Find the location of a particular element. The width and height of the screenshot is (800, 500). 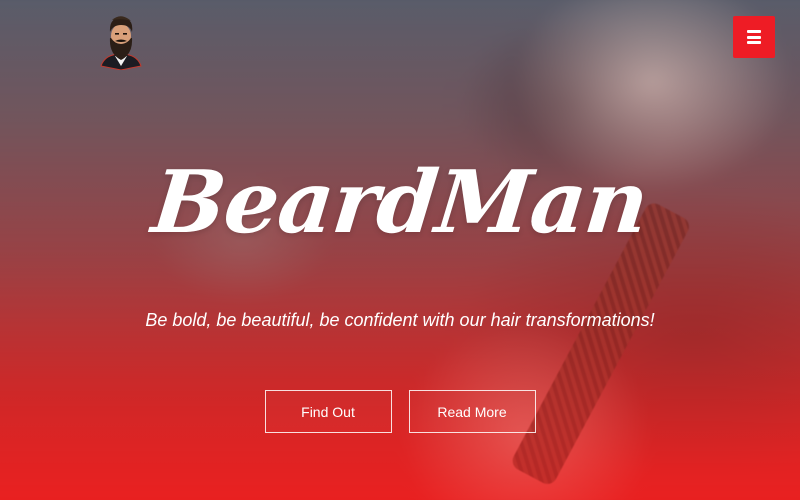

read-more-button: Read More is located at coordinates (472, 411).